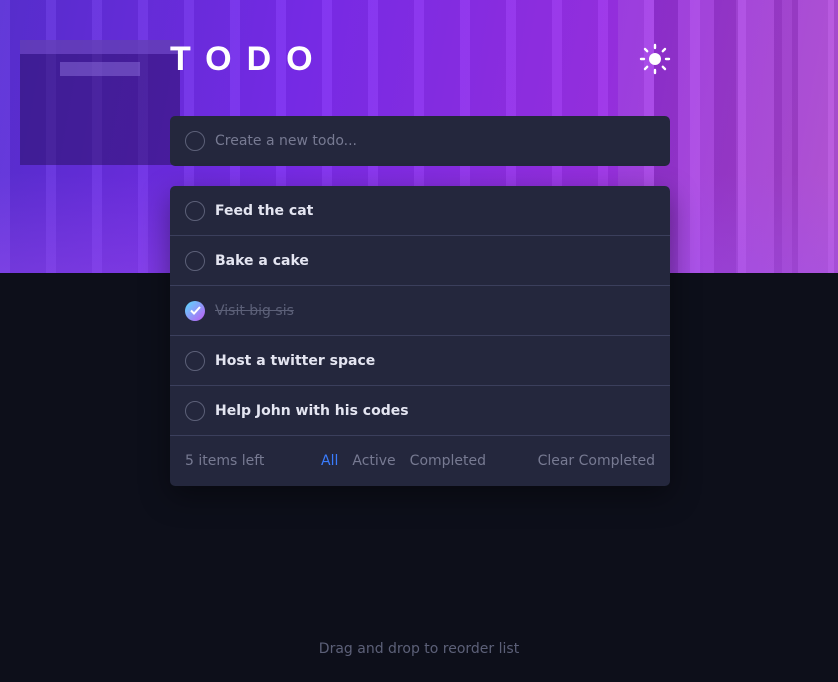 Image resolution: width=838 pixels, height=682 pixels. What do you see at coordinates (100, 102) in the screenshot?
I see `building-arch` at bounding box center [100, 102].